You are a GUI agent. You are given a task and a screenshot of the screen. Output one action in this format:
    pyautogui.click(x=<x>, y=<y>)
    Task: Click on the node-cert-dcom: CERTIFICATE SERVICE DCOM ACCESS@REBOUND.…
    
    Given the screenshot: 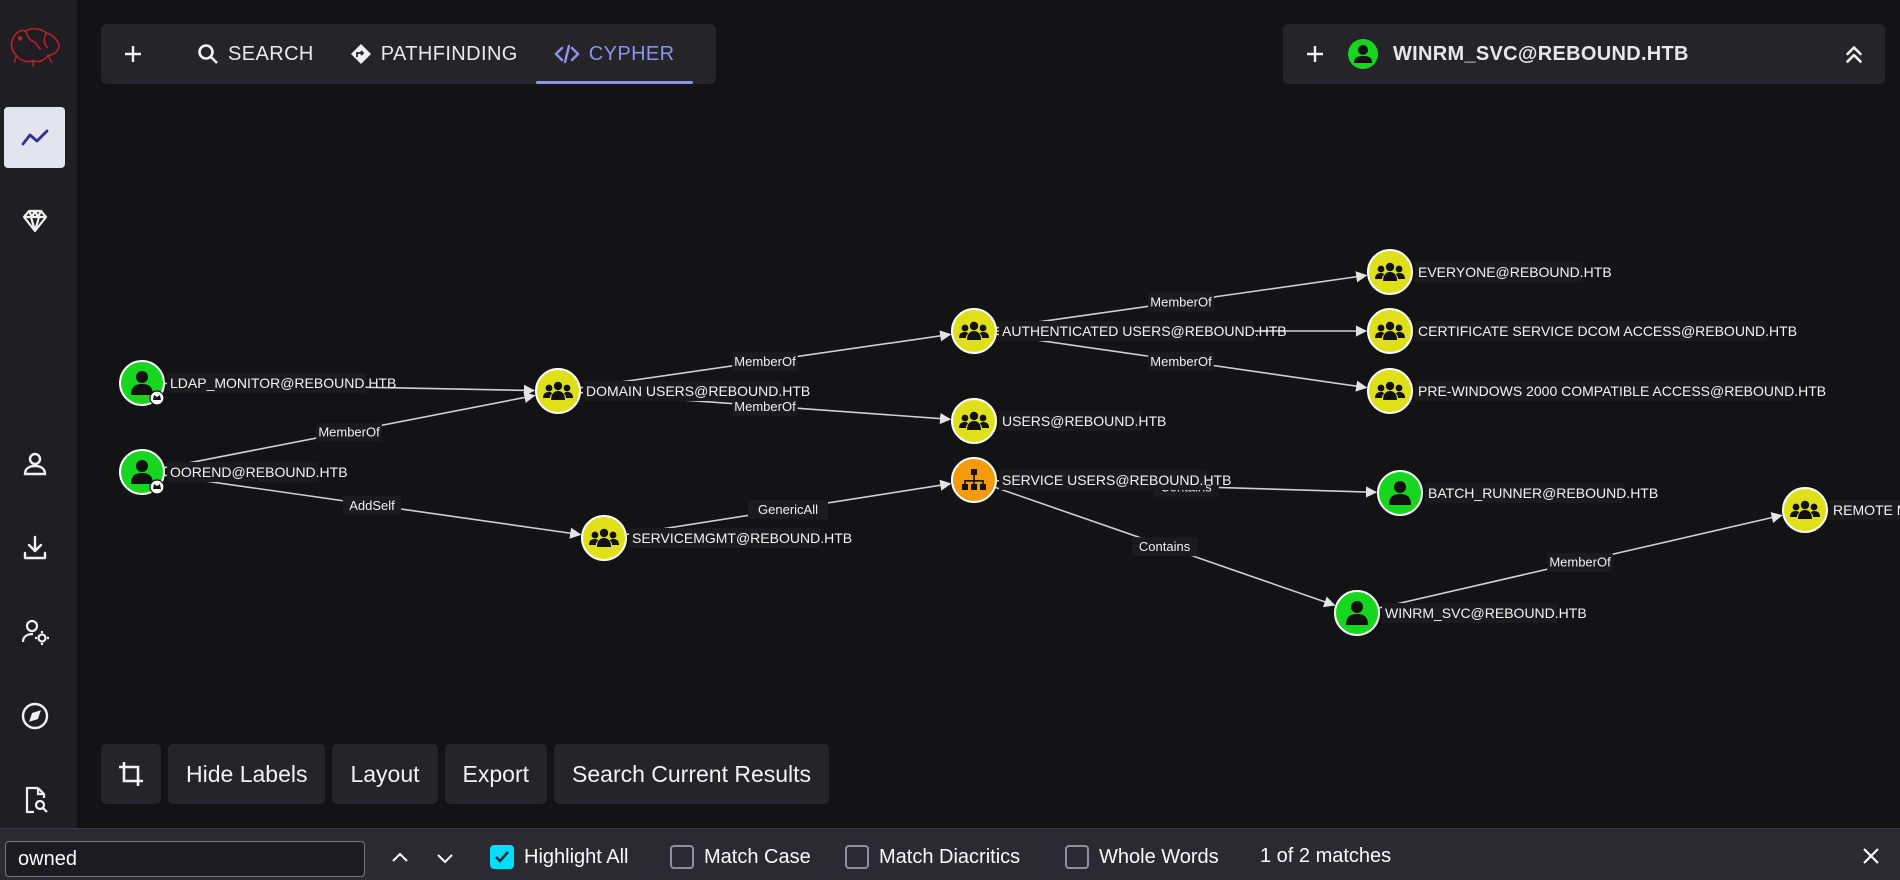 What is the action you would take?
    pyautogui.click(x=1582, y=331)
    